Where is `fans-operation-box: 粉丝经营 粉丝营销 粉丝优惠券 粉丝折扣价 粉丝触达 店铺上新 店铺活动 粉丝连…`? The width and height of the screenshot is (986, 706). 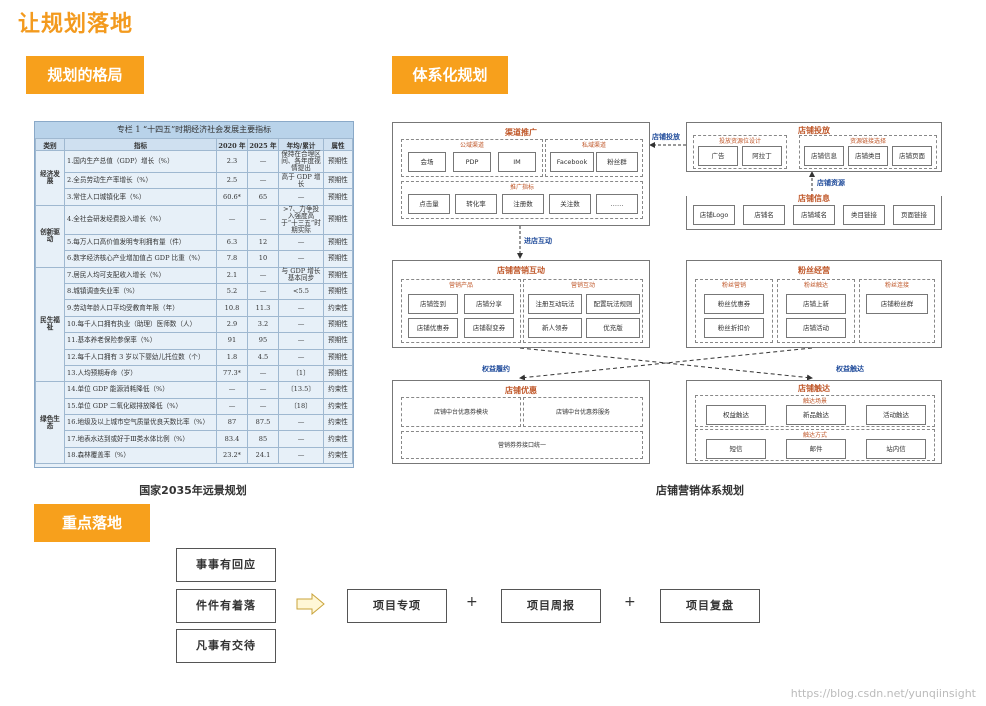 fans-operation-box: 粉丝经营 粉丝营销 粉丝优惠券 粉丝折扣价 粉丝触达 店铺上新 店铺活动 粉丝连… is located at coordinates (814, 304).